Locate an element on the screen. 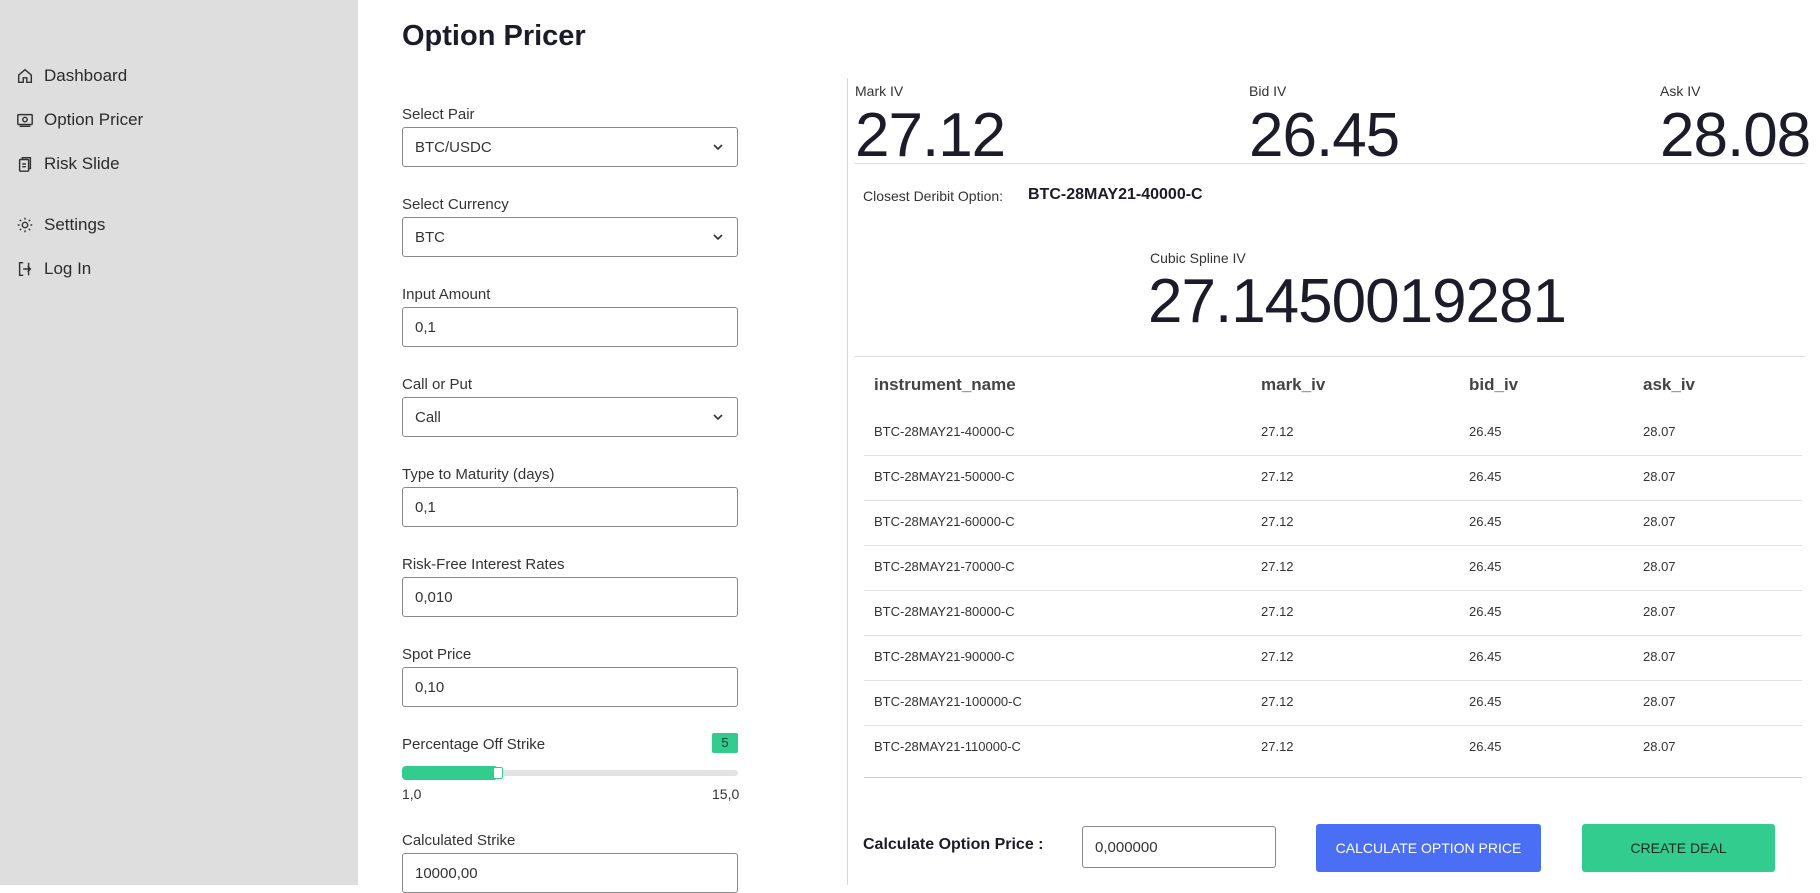  cell-instrument: BTC-28MAY21-100000-C is located at coordinates (948, 701).